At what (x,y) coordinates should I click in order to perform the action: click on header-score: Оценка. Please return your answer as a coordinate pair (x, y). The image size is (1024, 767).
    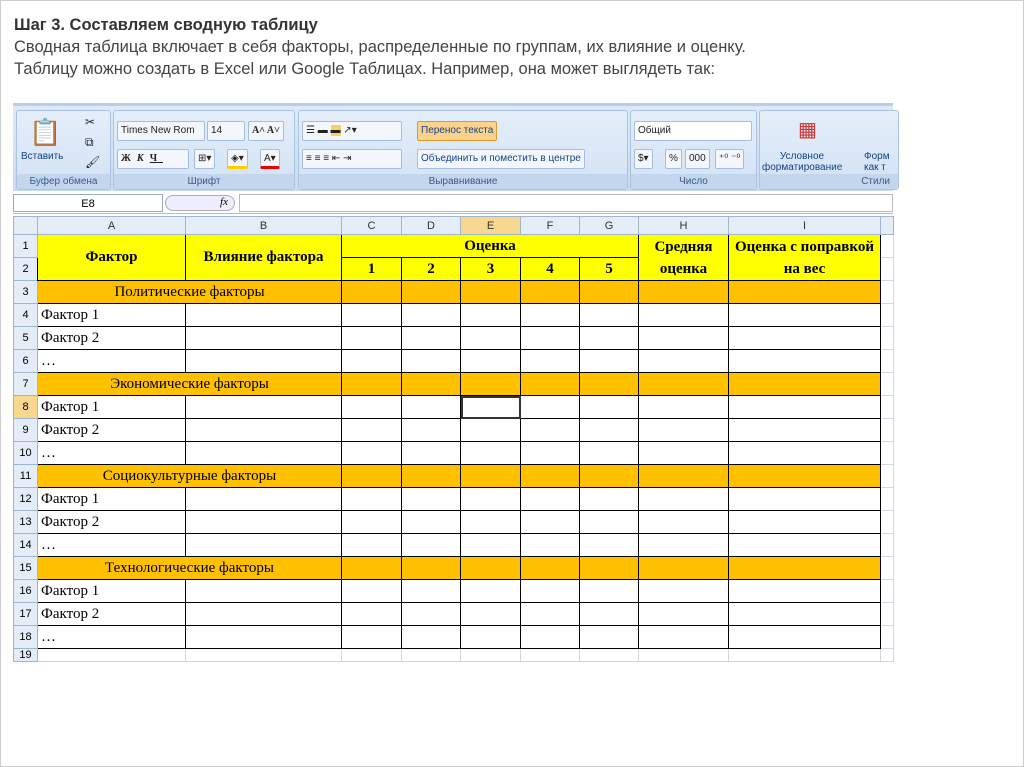
    Looking at the image, I should click on (490, 246).